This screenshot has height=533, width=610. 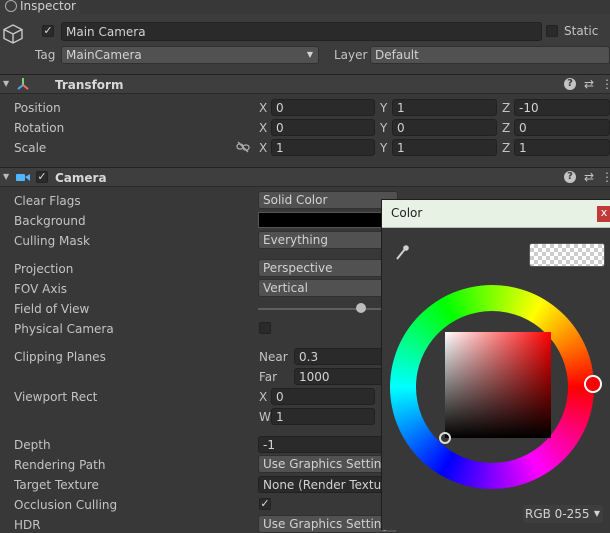 I want to click on fov-axis-dropdown: Vertical, so click(x=328, y=288).